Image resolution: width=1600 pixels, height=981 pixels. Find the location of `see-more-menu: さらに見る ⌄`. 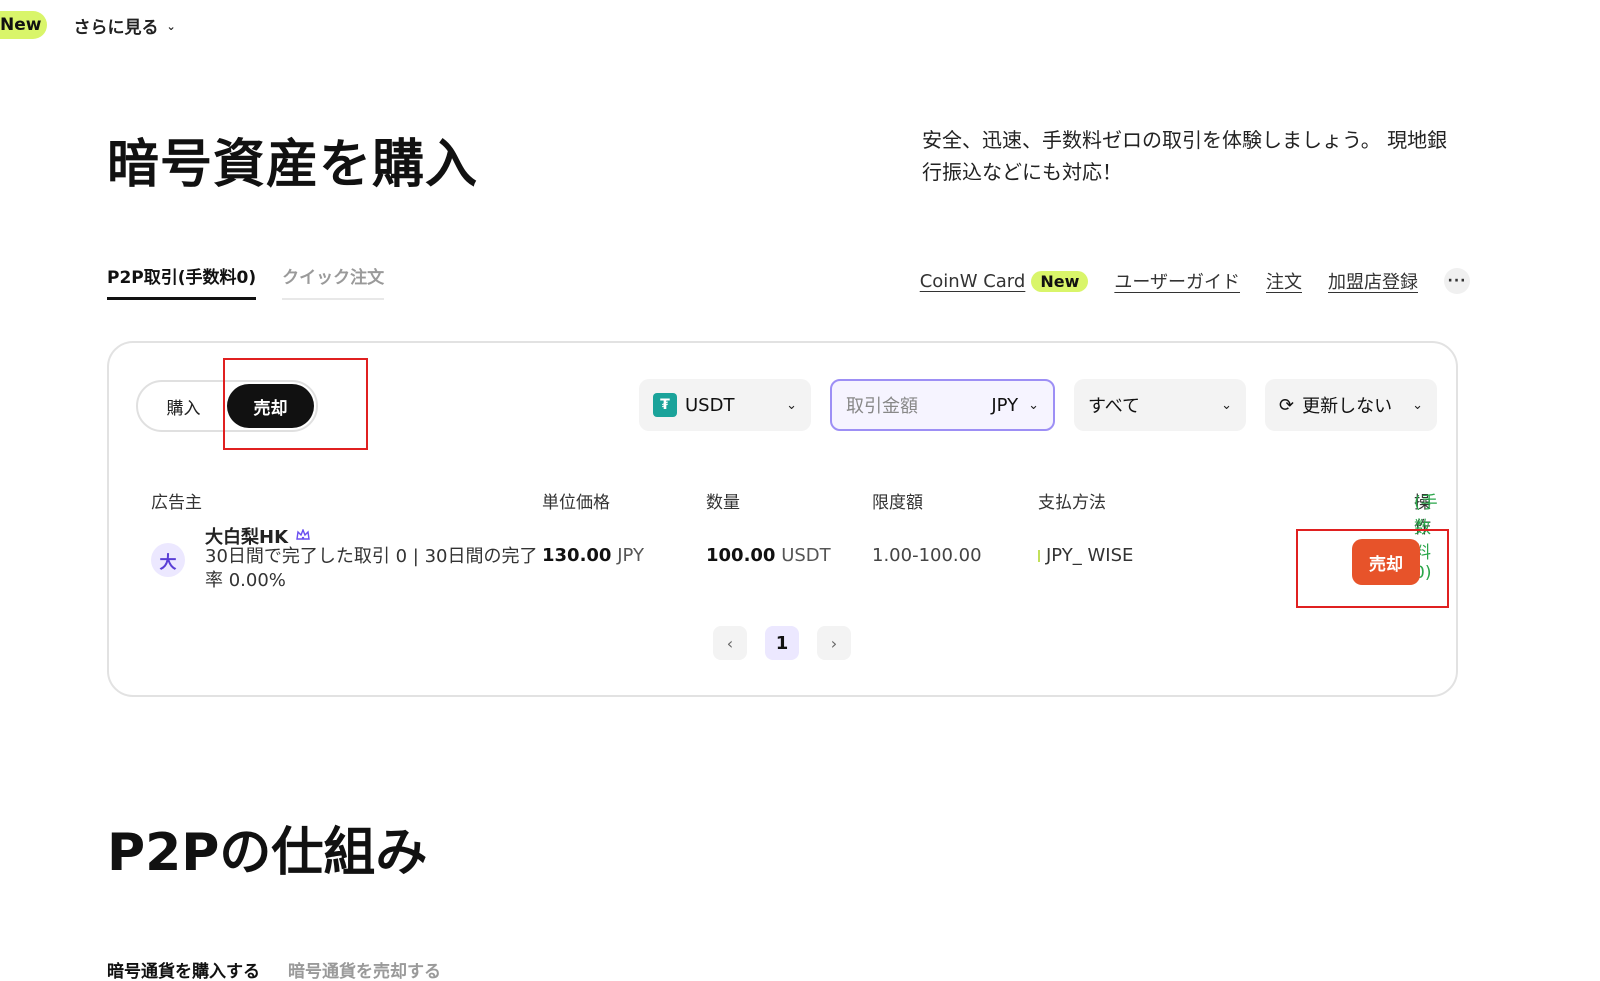

see-more-menu: さらに見る ⌄ is located at coordinates (124, 25).